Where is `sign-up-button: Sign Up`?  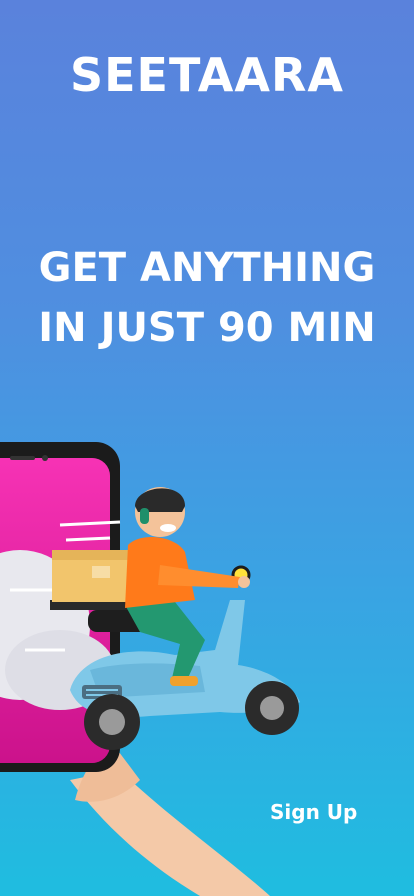 sign-up-button: Sign Up is located at coordinates (313, 812).